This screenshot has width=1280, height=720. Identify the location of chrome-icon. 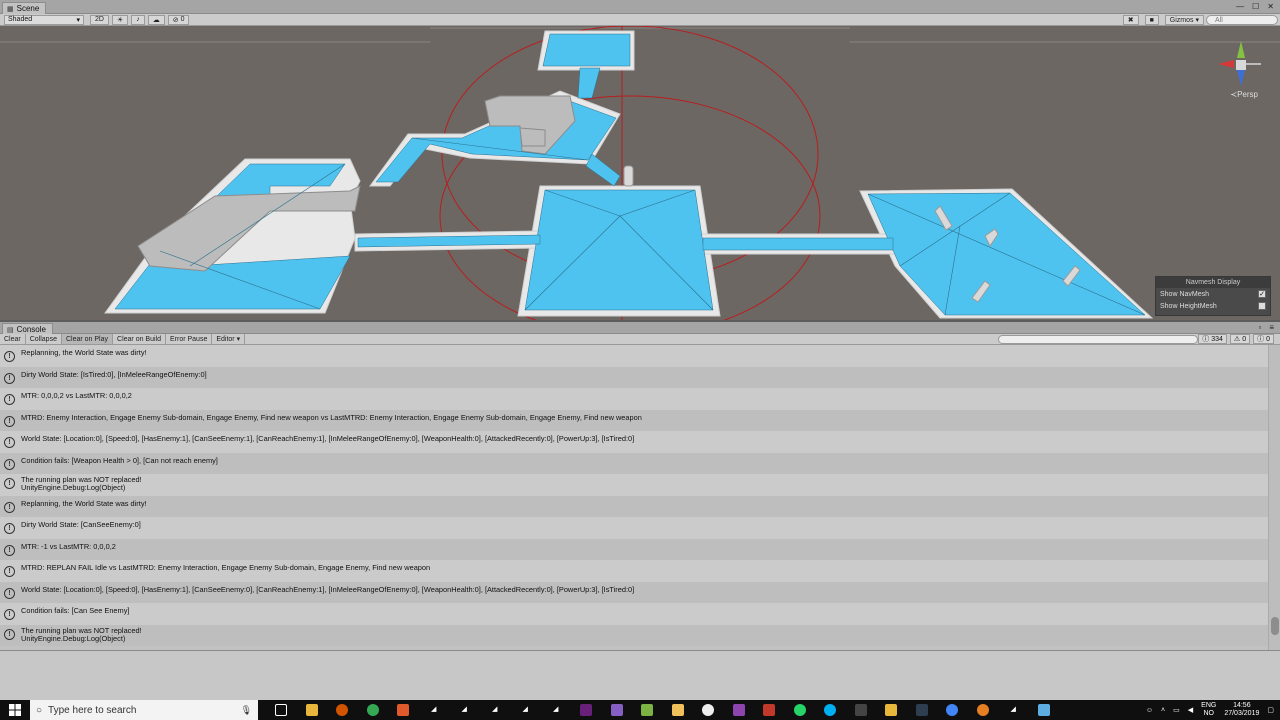
(952, 710).